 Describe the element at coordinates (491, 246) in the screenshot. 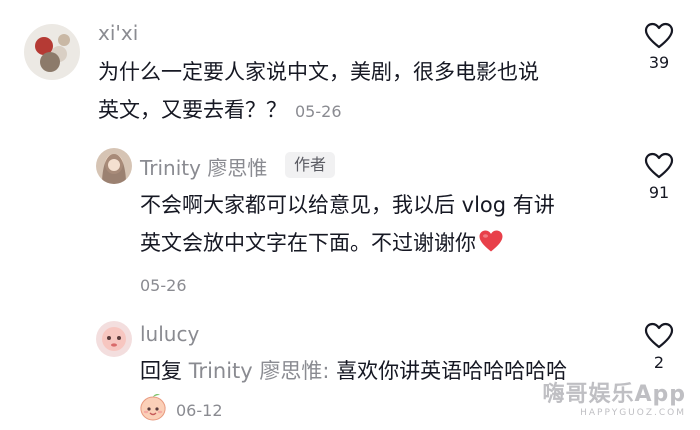

I see `red-heart-emoji` at that location.